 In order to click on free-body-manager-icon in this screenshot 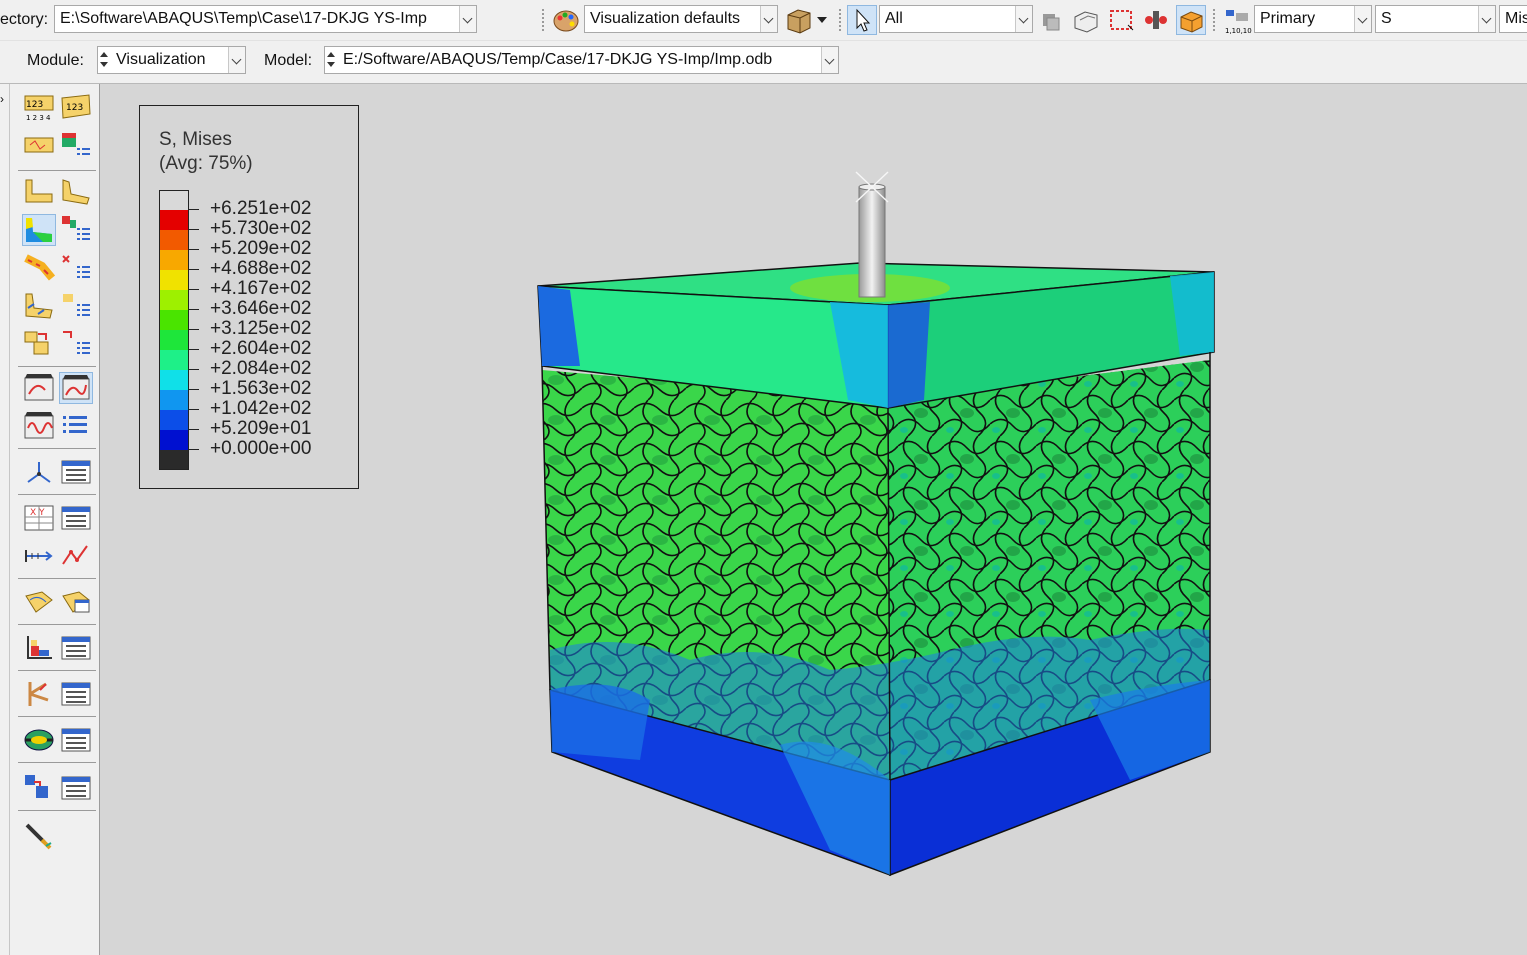, I will do `click(76, 694)`.